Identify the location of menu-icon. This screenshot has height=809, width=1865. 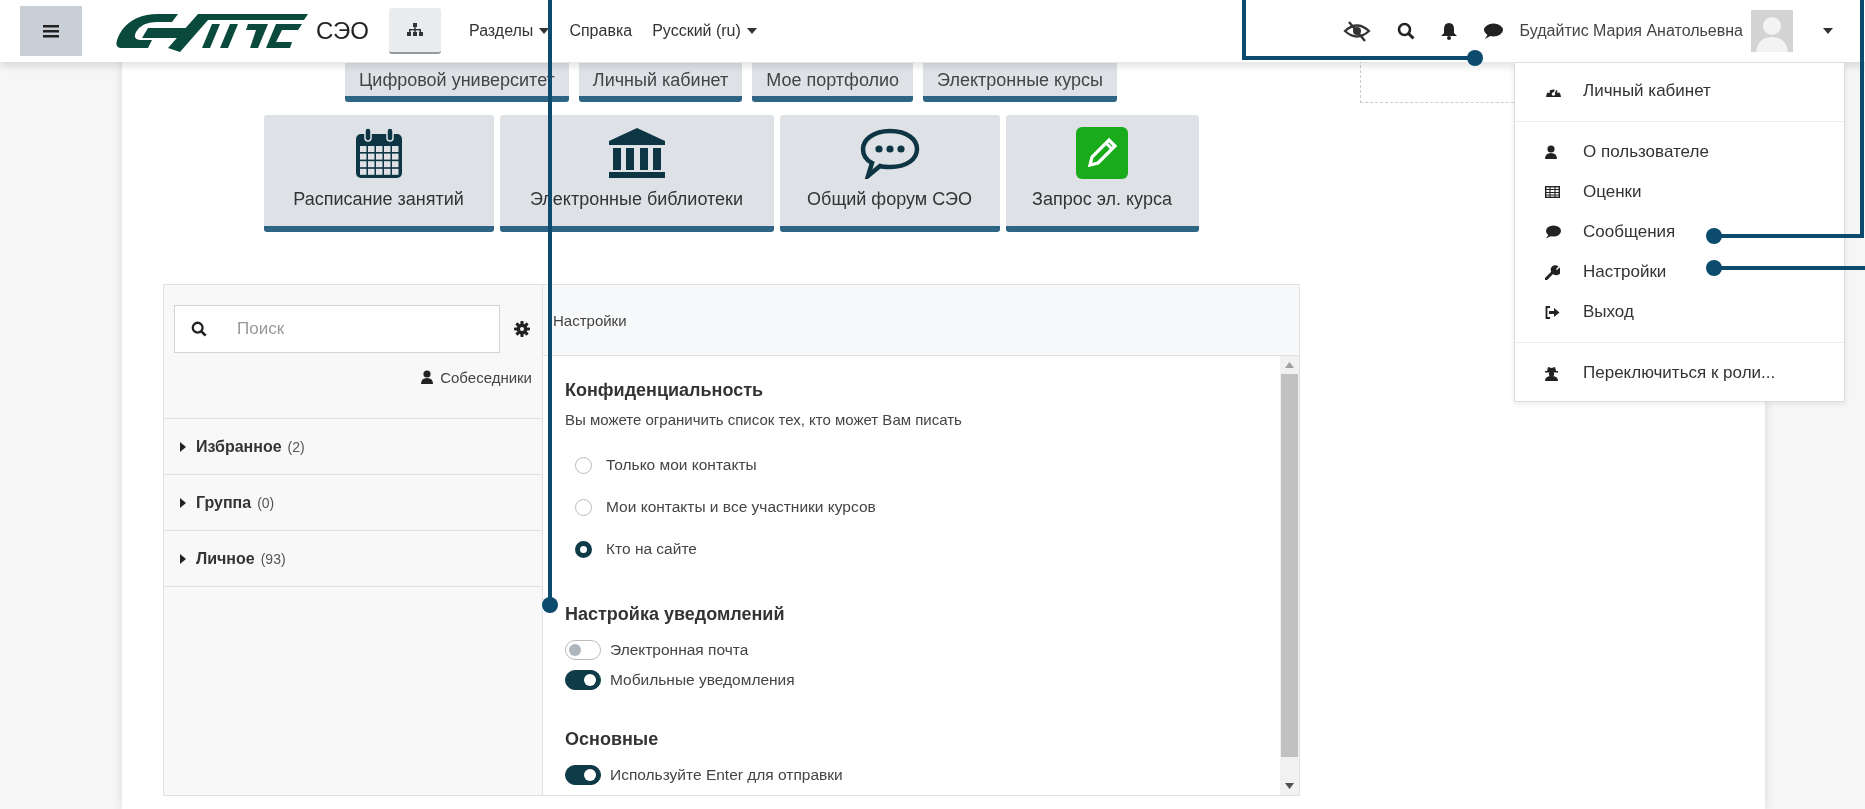
(51, 31).